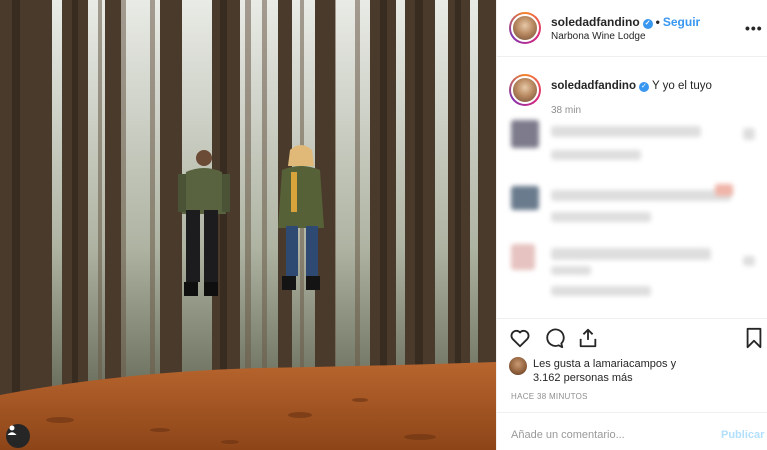  I want to click on speech-bubble-icon, so click(554, 338).